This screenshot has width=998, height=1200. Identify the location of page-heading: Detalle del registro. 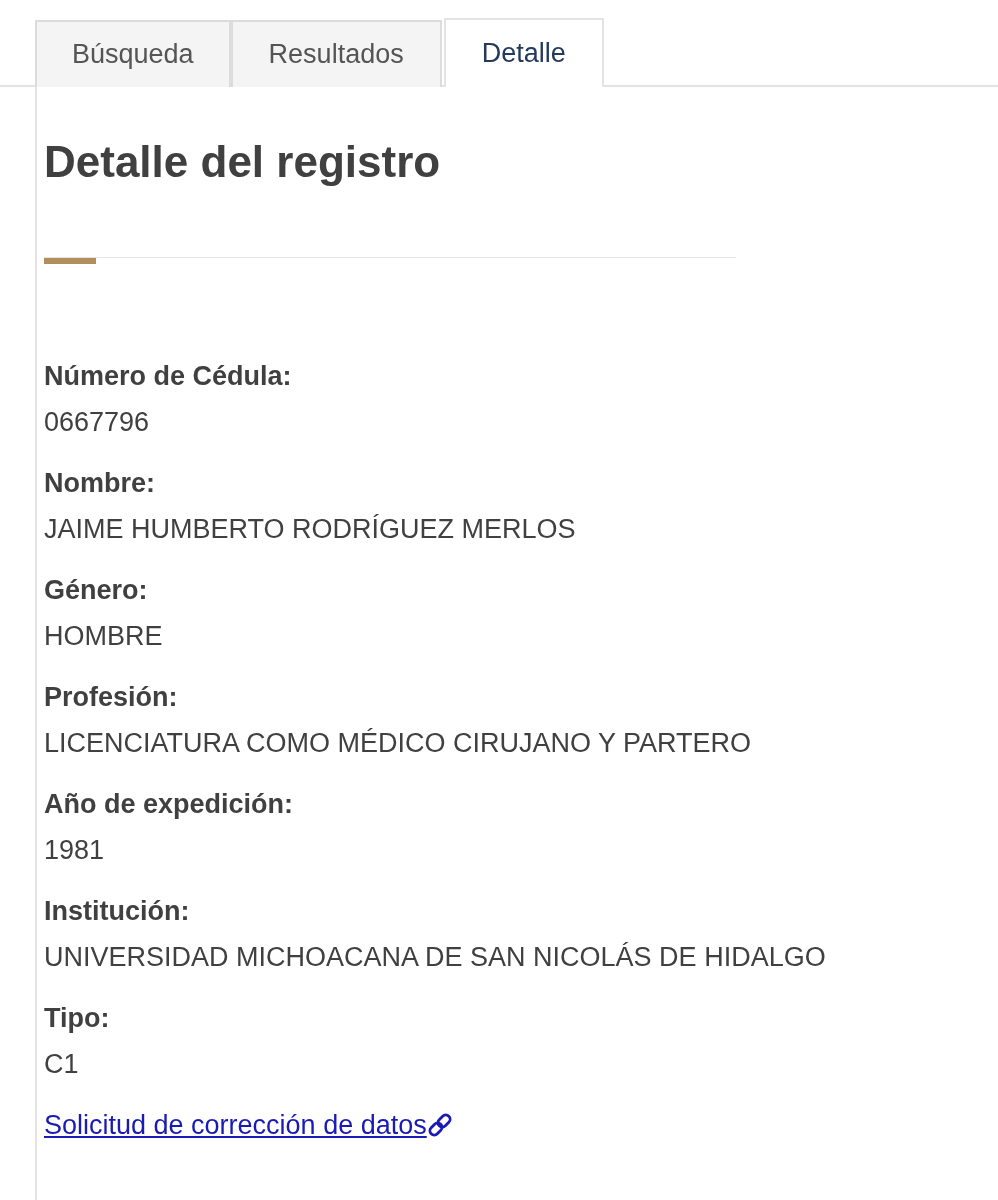
(242, 162).